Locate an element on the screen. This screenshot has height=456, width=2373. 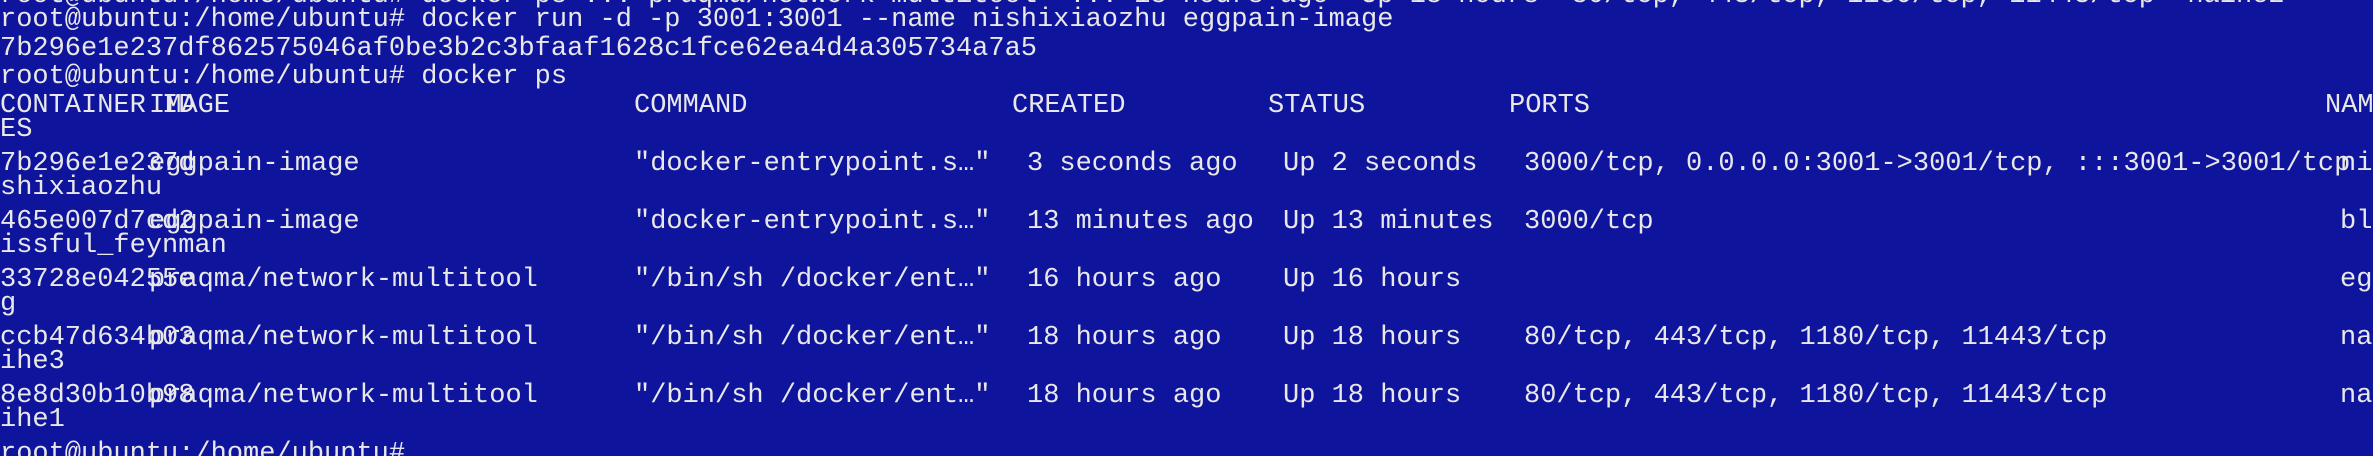
header-names: NAM is located at coordinates (2349, 106).